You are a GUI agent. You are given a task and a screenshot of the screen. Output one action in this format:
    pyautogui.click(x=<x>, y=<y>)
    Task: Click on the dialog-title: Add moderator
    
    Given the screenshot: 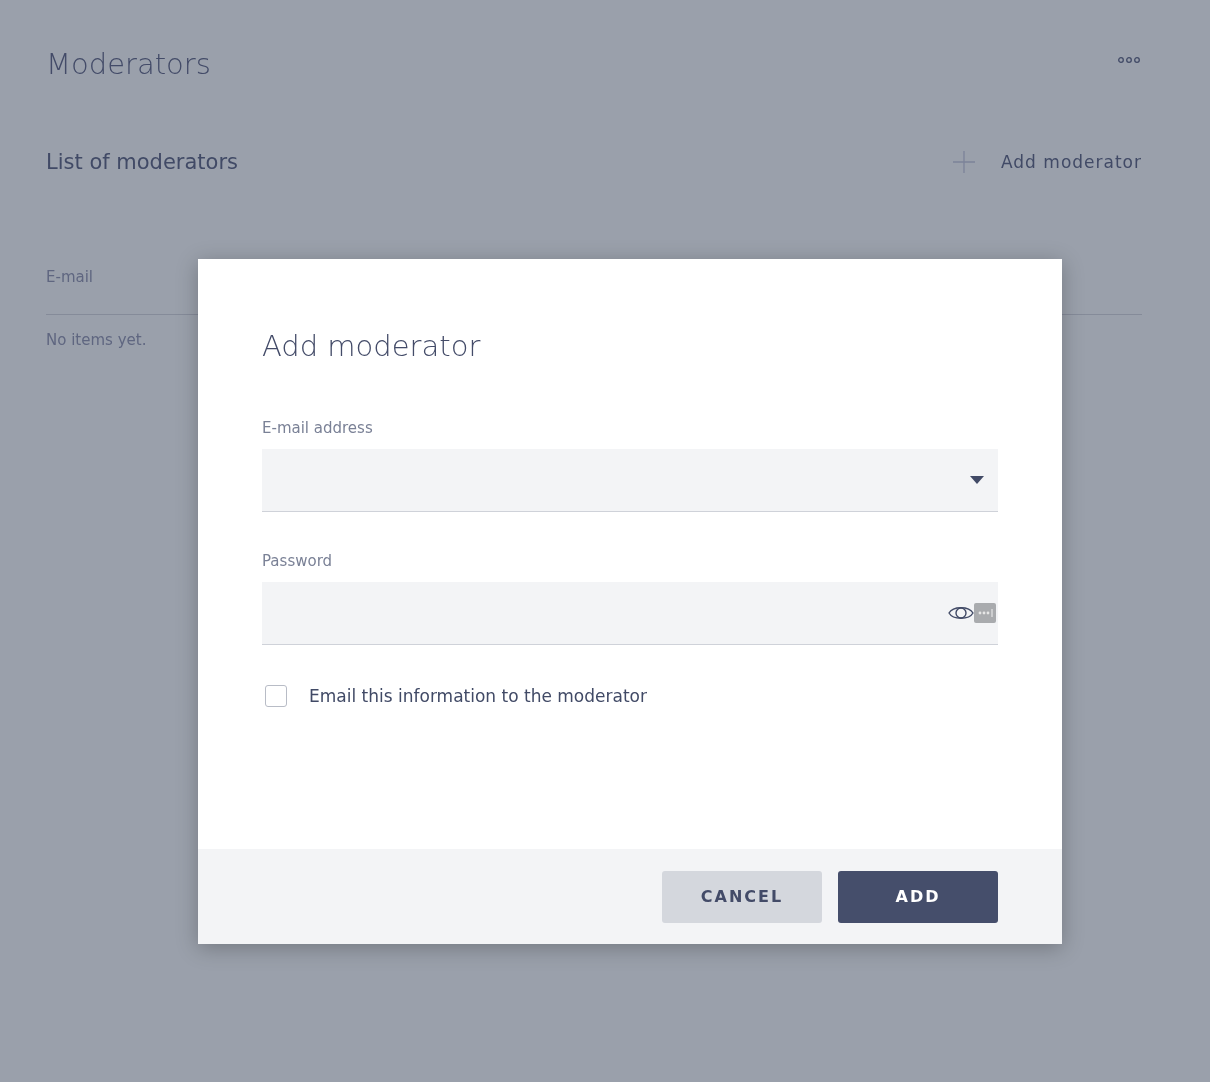 What is the action you would take?
    pyautogui.click(x=372, y=346)
    